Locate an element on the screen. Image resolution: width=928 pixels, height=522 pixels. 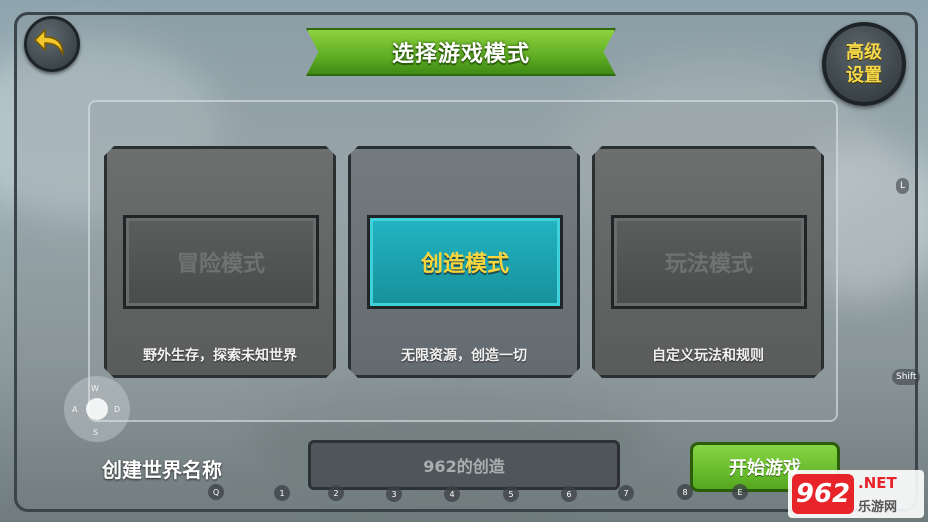
key-hint: 8 is located at coordinates (685, 492).